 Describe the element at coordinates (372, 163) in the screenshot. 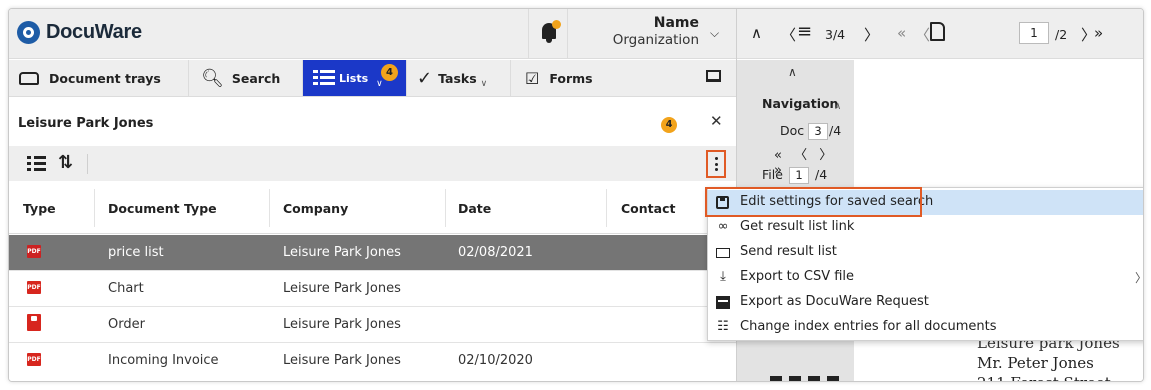

I see `list-toolbar: ⇅` at that location.